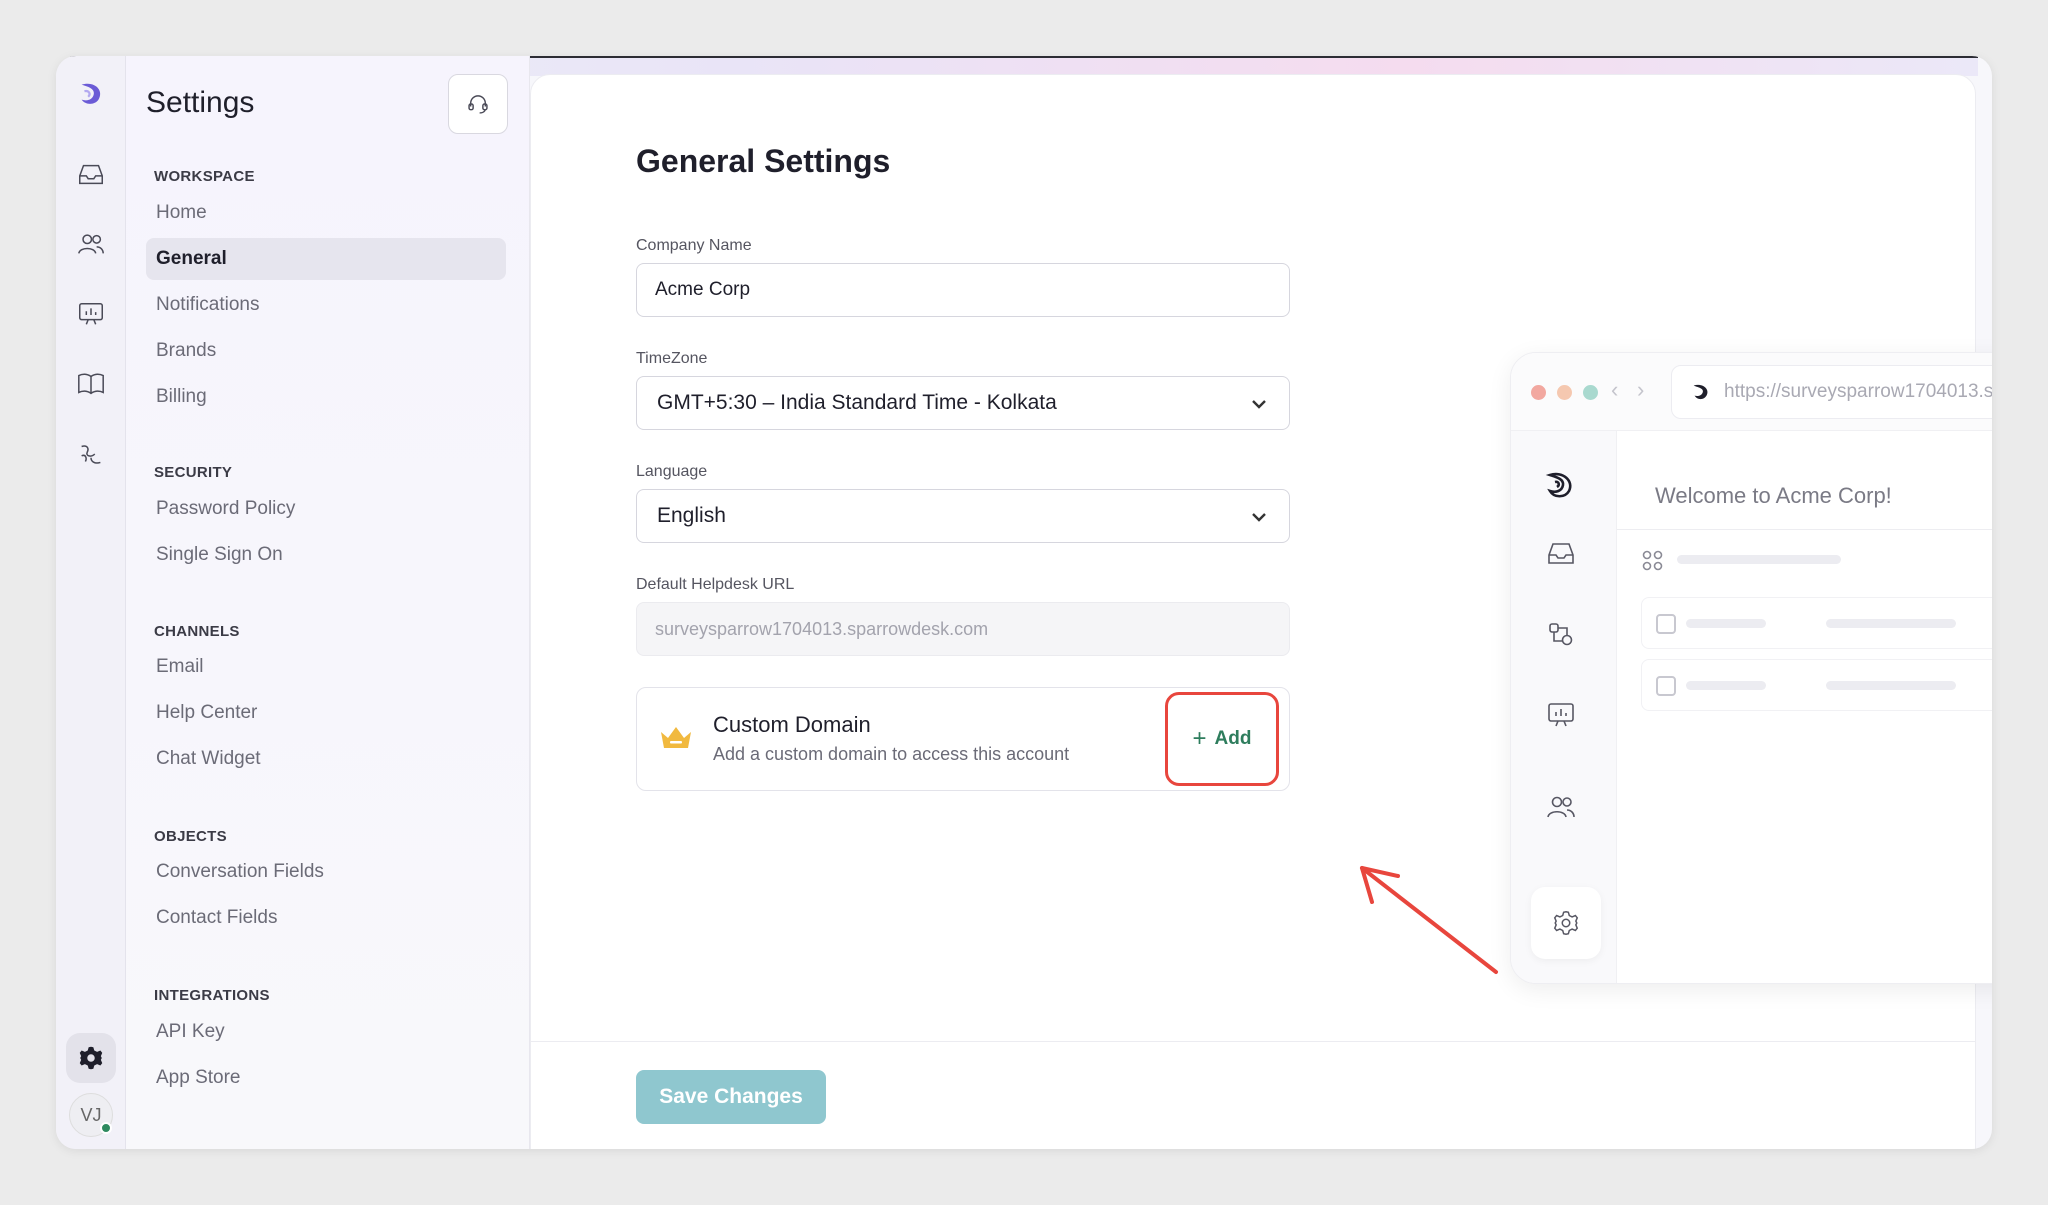 The image size is (2048, 1205). What do you see at coordinates (326, 713) in the screenshot?
I see `sidebar-item-help-center: Help Center` at bounding box center [326, 713].